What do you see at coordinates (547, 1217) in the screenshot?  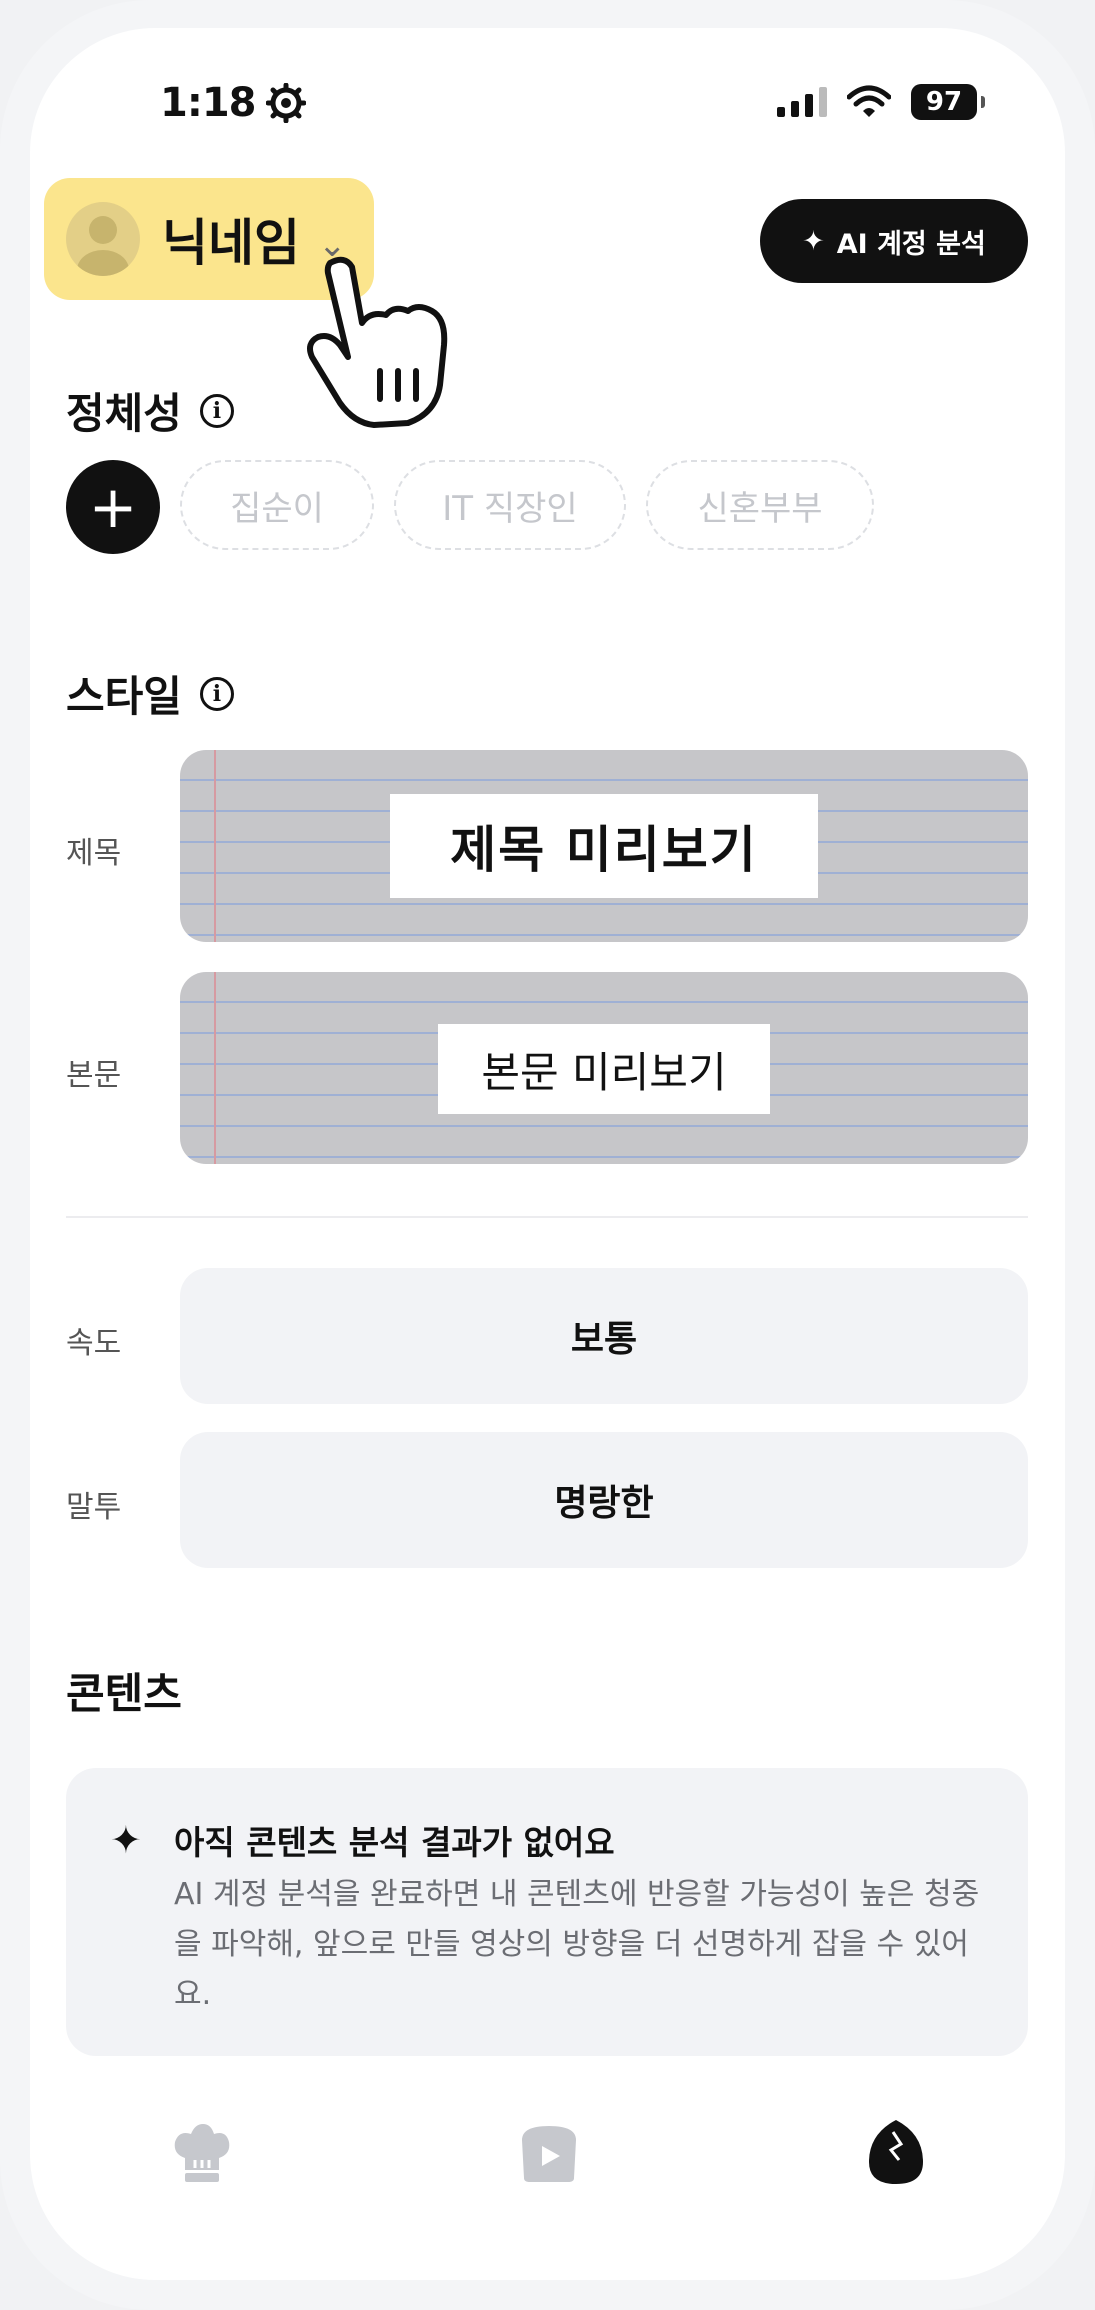 I see `divider` at bounding box center [547, 1217].